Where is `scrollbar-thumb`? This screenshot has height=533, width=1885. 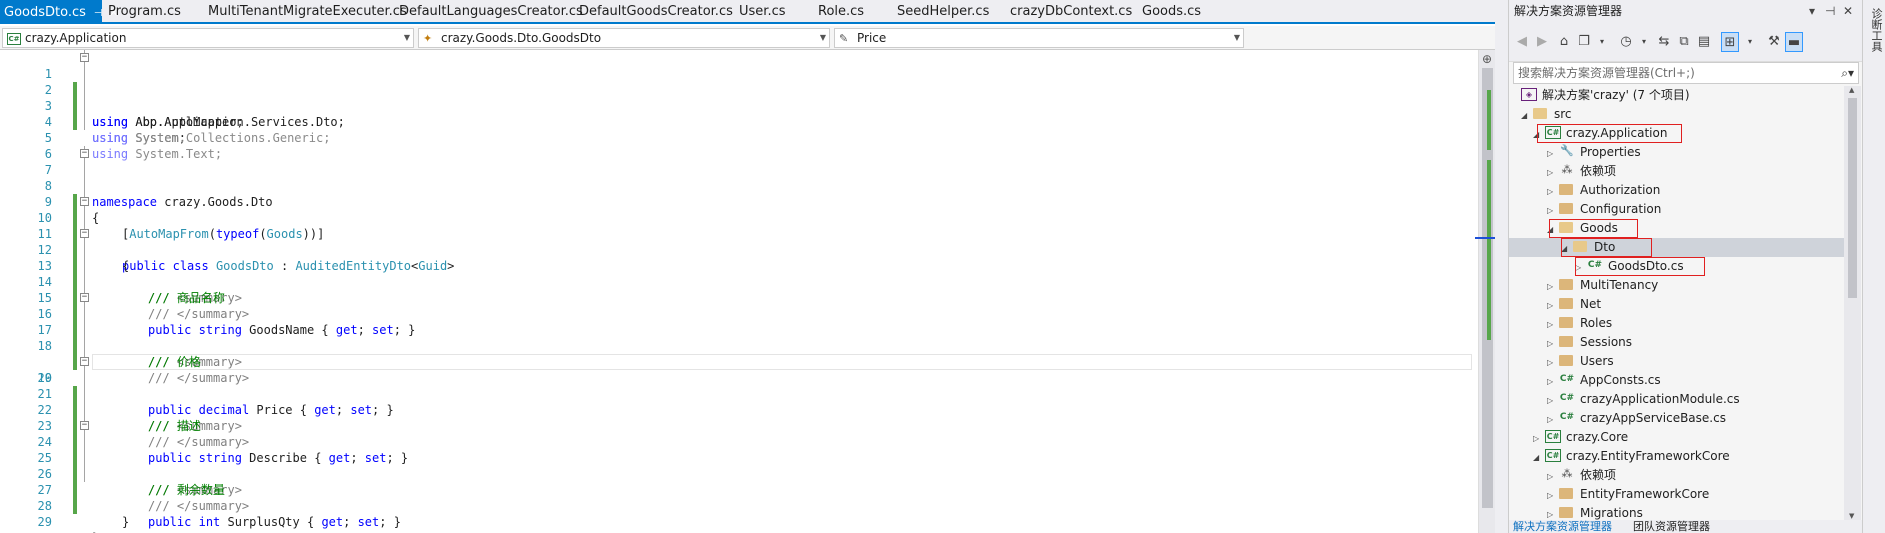 scrollbar-thumb is located at coordinates (1852, 198).